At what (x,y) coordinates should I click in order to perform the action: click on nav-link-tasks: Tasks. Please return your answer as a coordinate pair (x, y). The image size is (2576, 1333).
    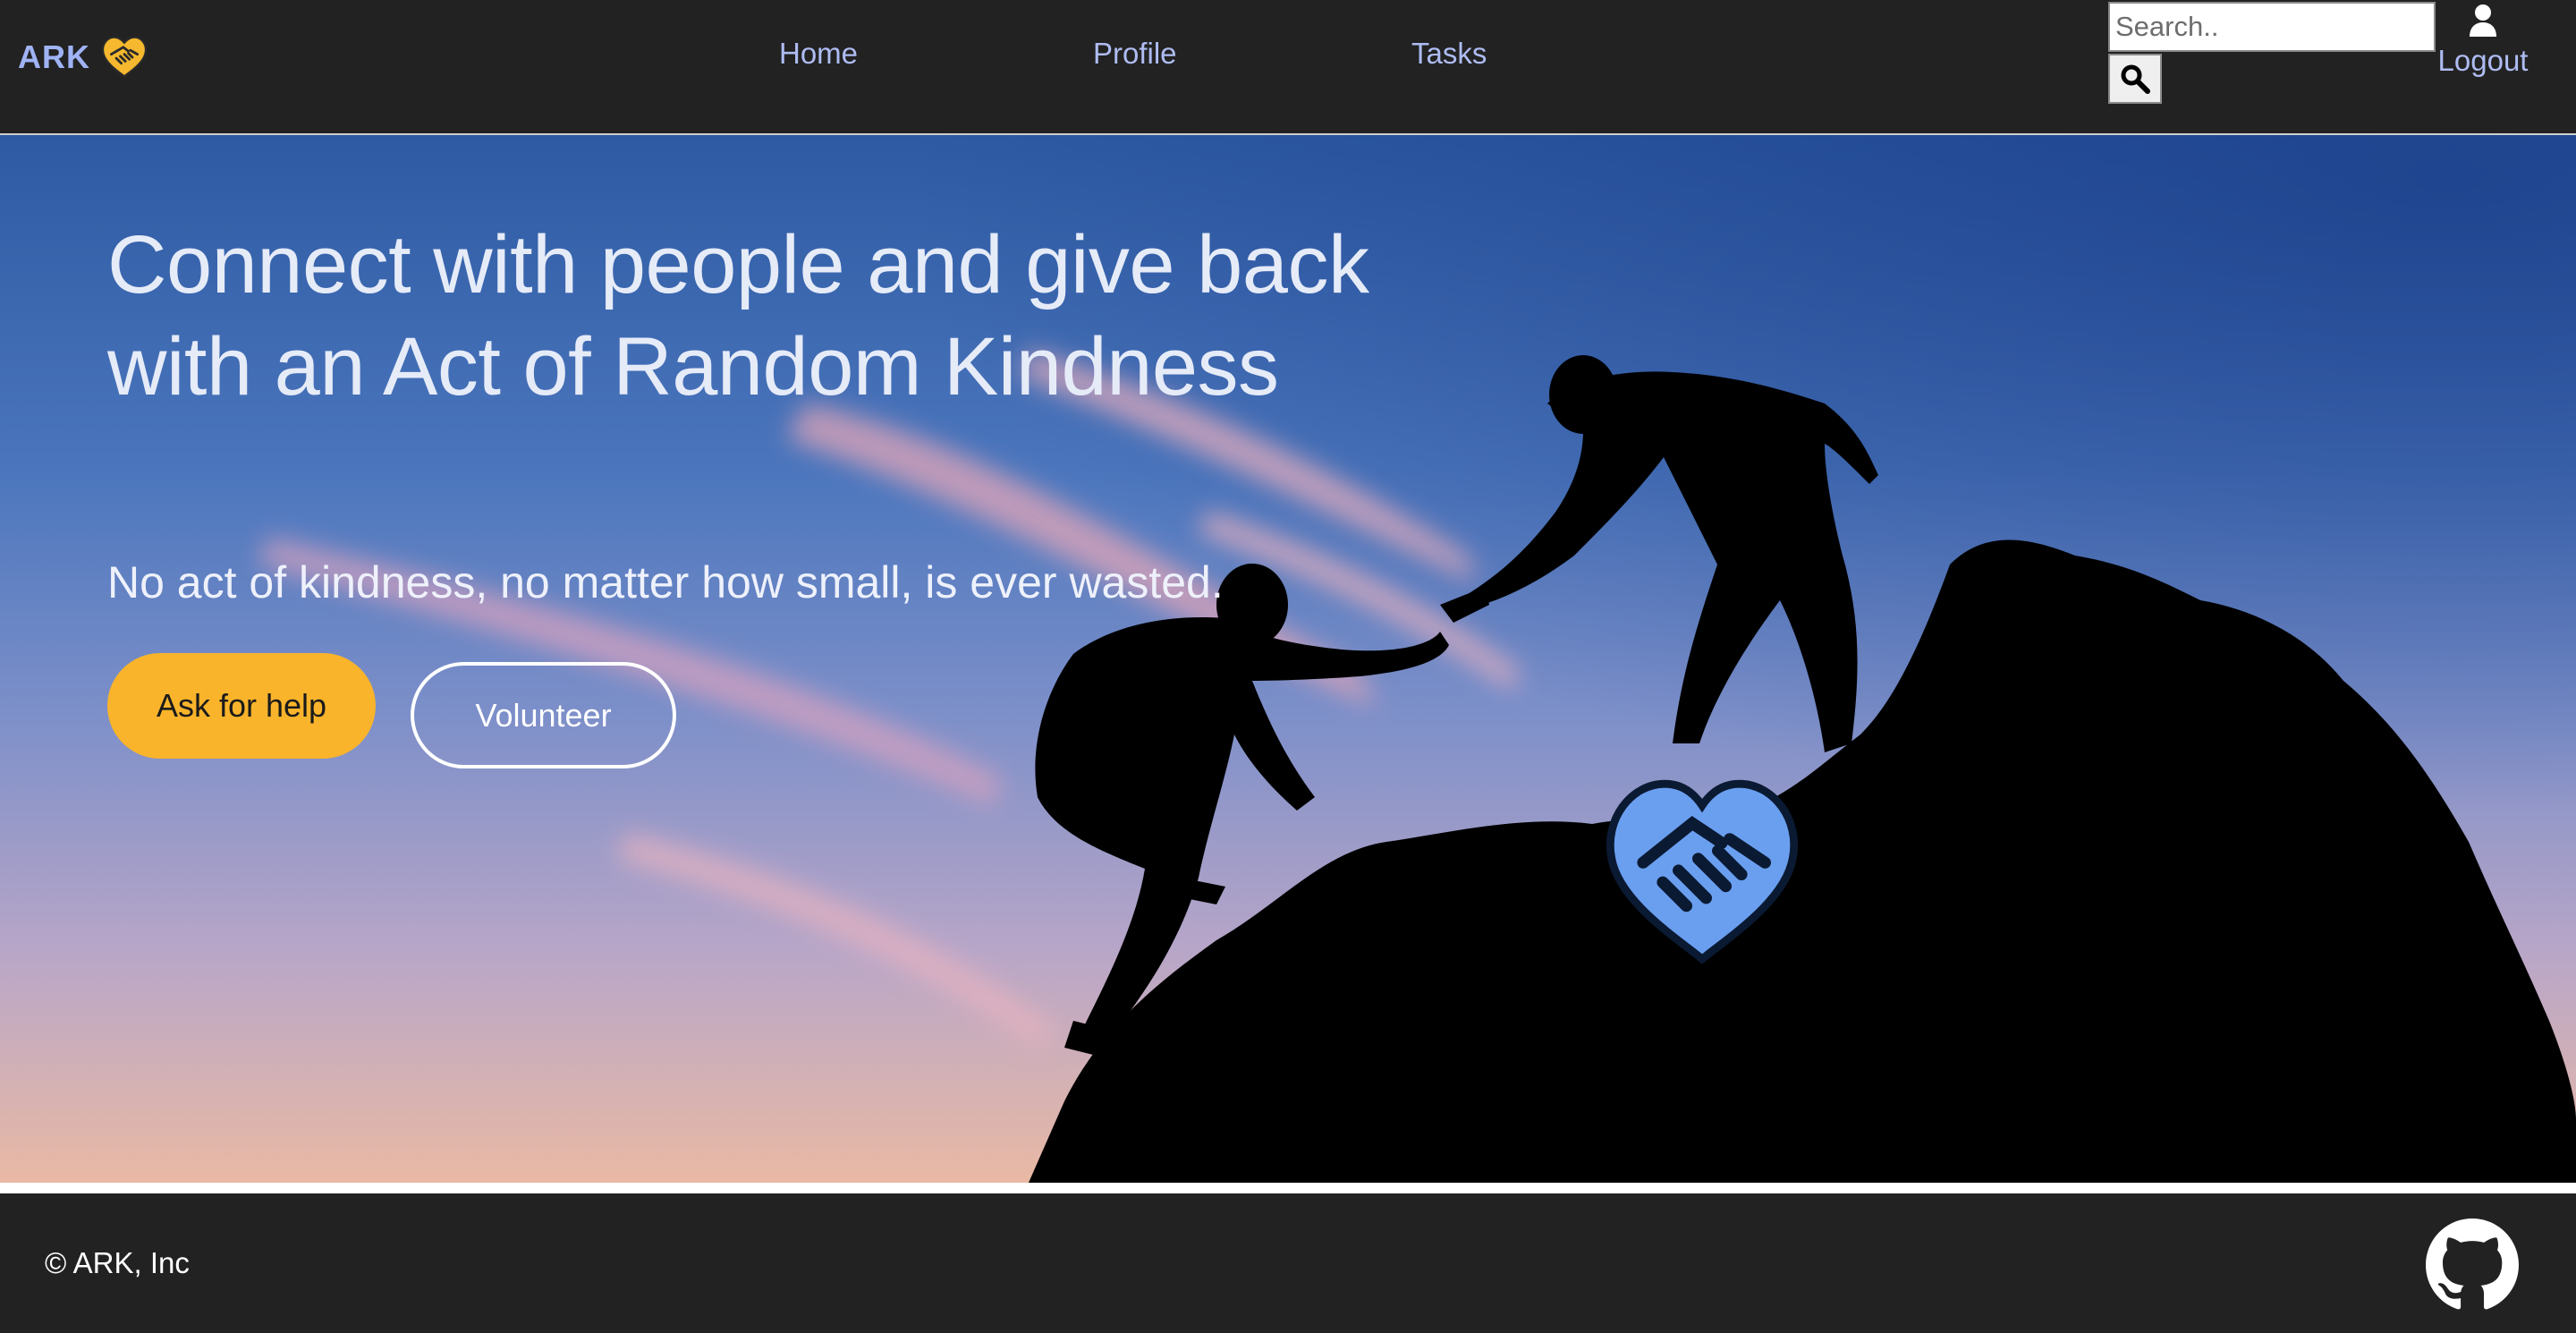
    Looking at the image, I should click on (1449, 53).